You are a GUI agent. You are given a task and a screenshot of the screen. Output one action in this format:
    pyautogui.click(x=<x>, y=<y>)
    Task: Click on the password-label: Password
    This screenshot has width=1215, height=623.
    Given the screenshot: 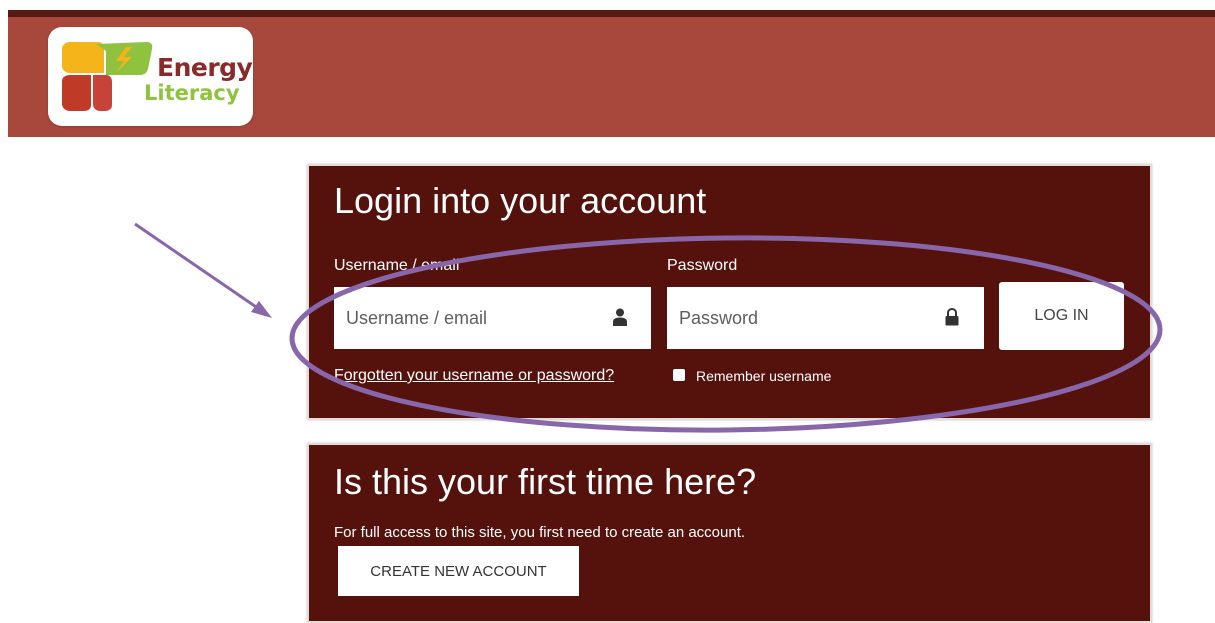 What is the action you would take?
    pyautogui.click(x=702, y=265)
    